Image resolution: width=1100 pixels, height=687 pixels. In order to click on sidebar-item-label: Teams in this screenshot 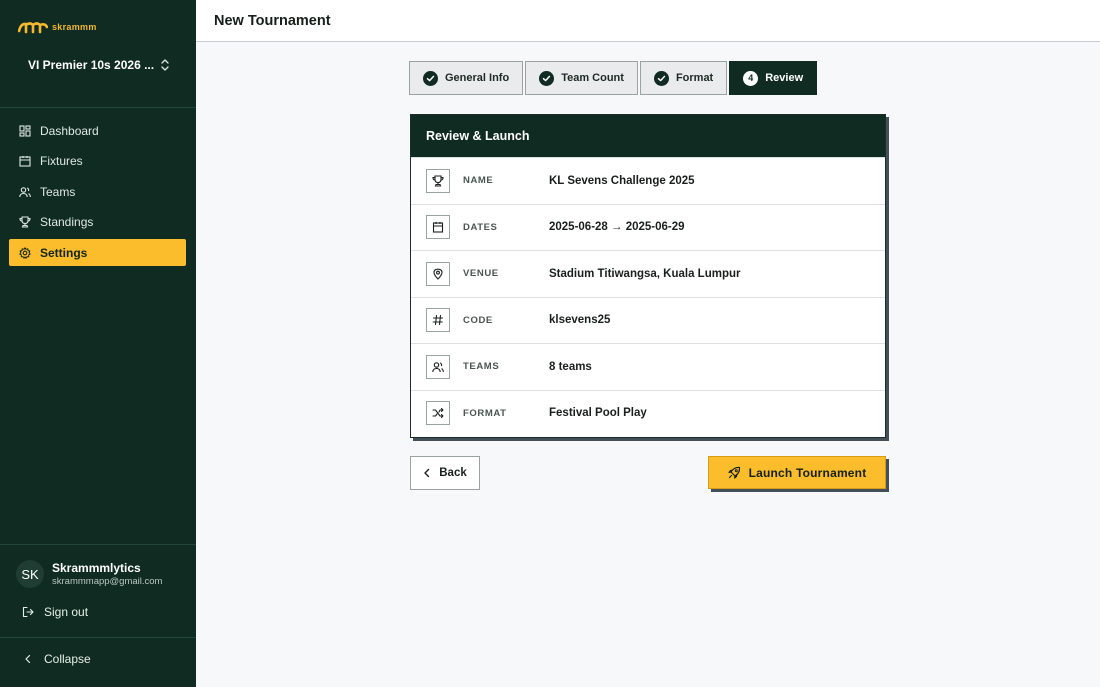, I will do `click(58, 191)`.